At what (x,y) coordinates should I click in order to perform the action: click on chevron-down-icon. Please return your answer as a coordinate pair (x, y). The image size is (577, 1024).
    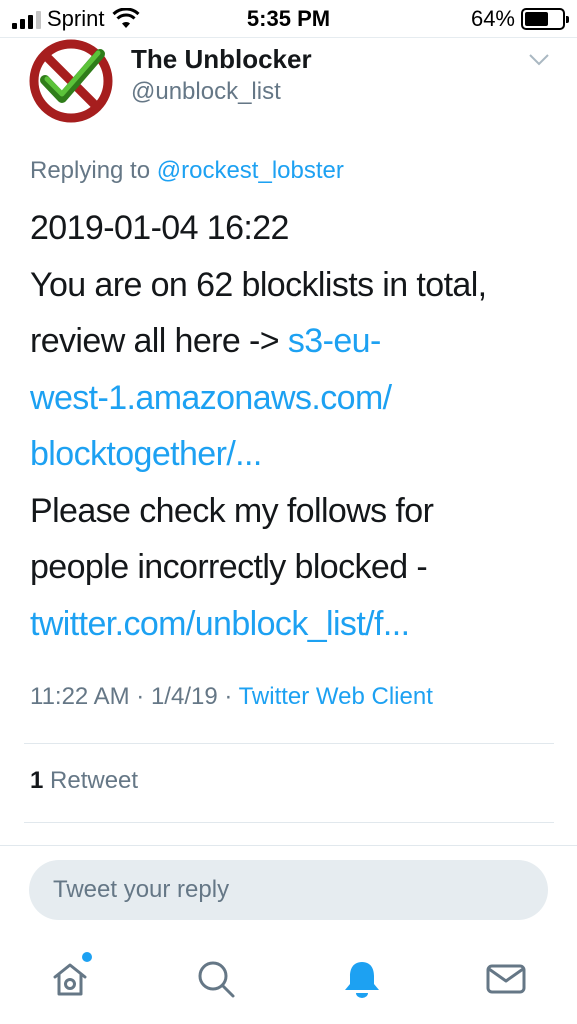
    Looking at the image, I should click on (539, 60).